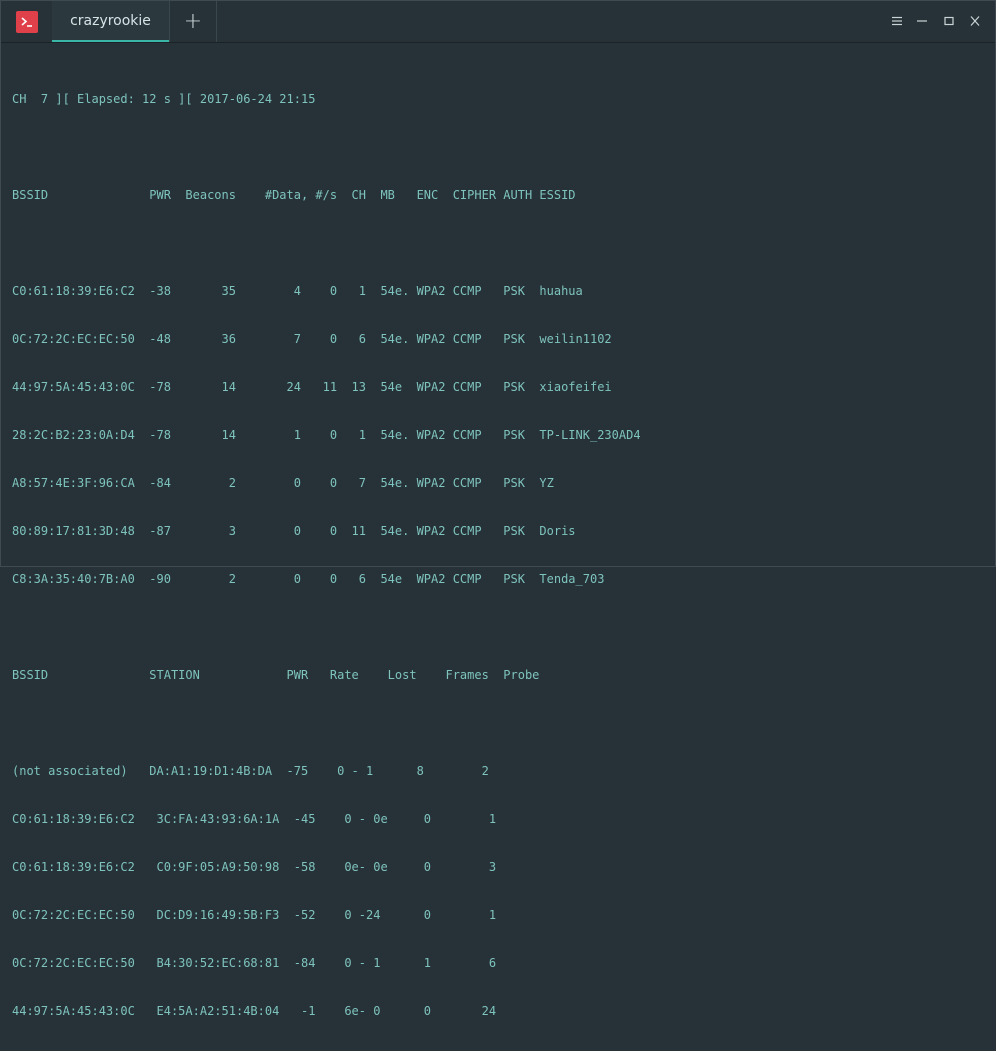 Image resolution: width=996 pixels, height=1051 pixels. What do you see at coordinates (922, 21) in the screenshot?
I see `minimize-icon` at bounding box center [922, 21].